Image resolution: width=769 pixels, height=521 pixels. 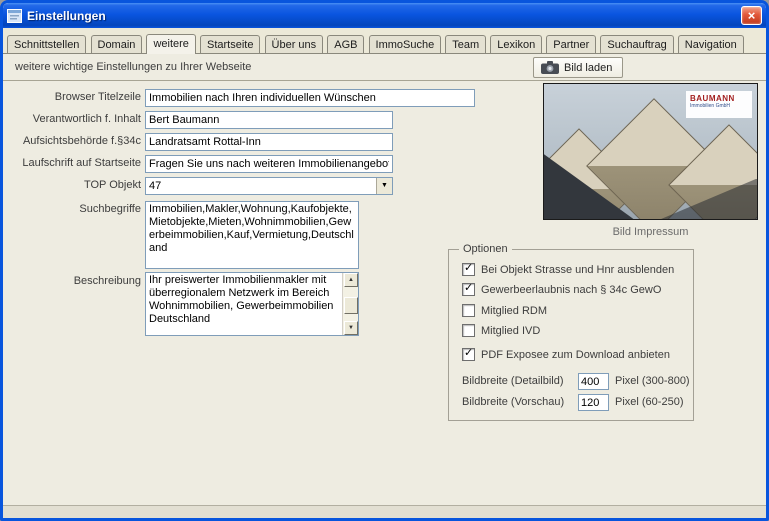 I want to click on pdf-expose-checkbox: ✓, so click(x=468, y=353).